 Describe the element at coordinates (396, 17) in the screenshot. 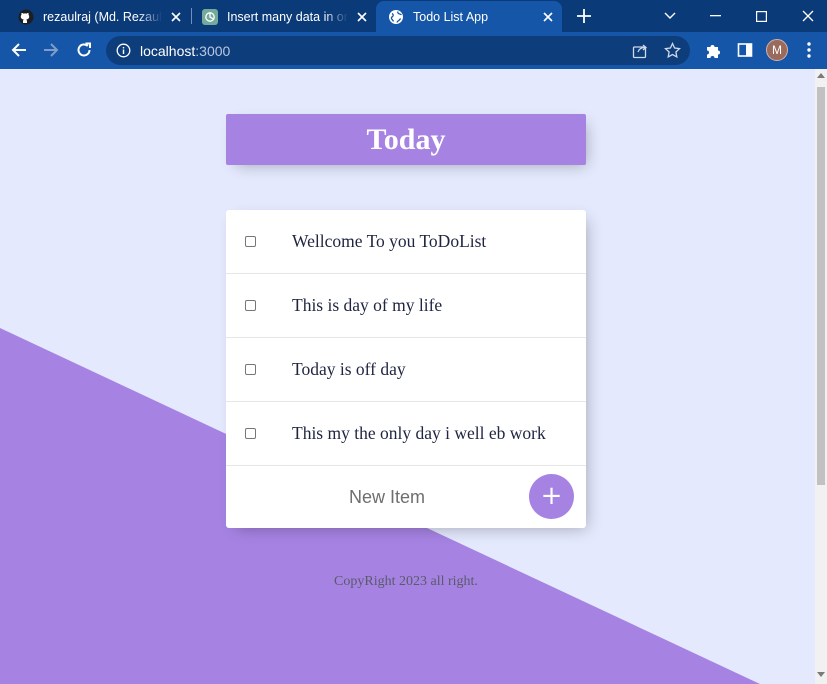

I see `globe-icon` at that location.